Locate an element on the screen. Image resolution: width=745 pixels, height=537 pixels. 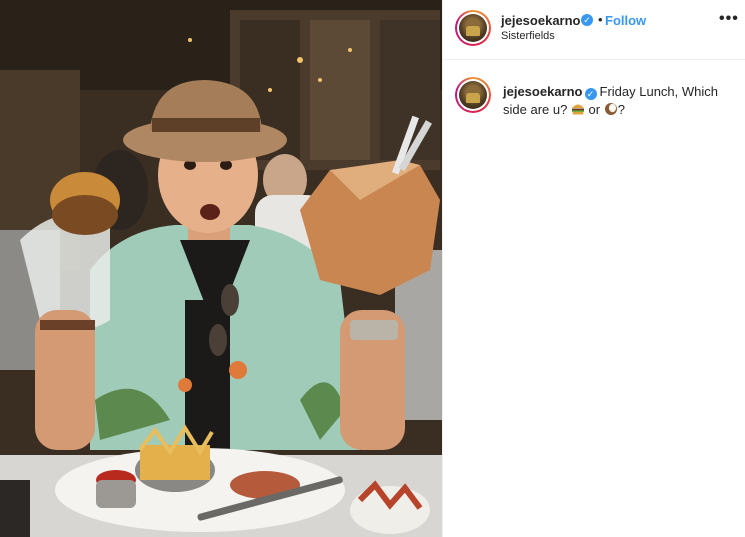
follow-button: Follow is located at coordinates (625, 20).